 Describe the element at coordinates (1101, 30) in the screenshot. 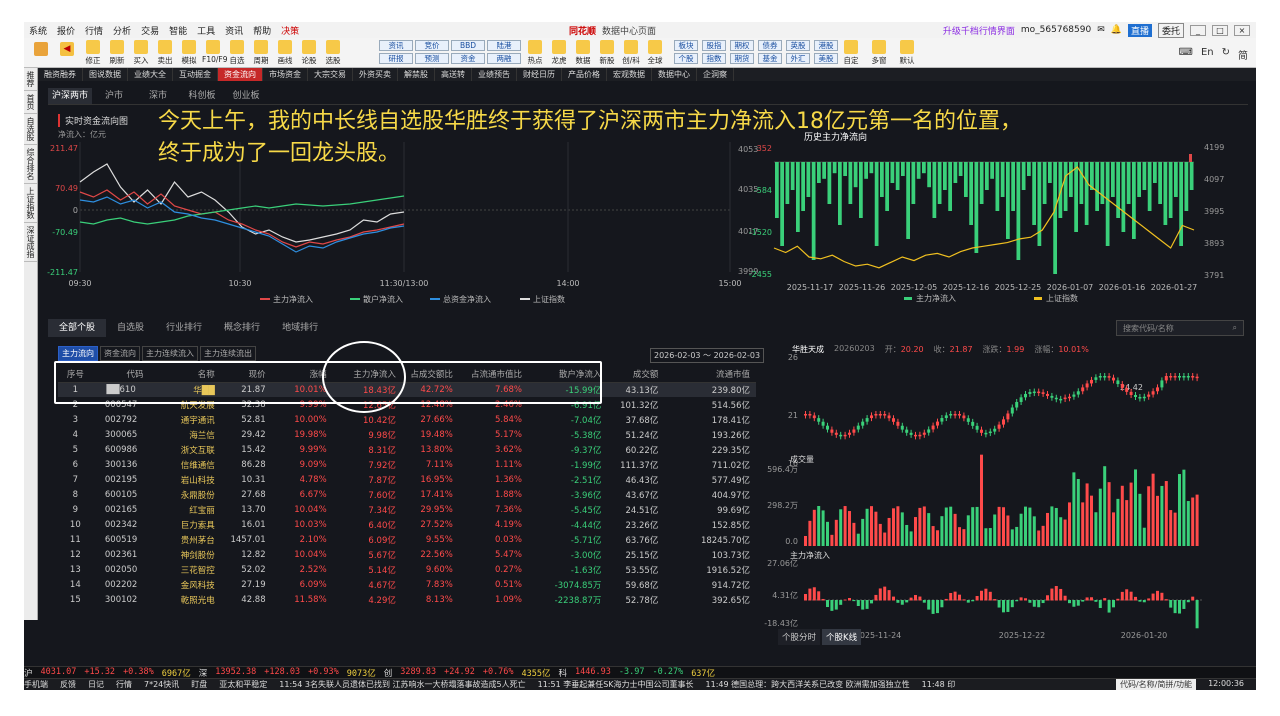

I see `mail-icon: ✉` at that location.